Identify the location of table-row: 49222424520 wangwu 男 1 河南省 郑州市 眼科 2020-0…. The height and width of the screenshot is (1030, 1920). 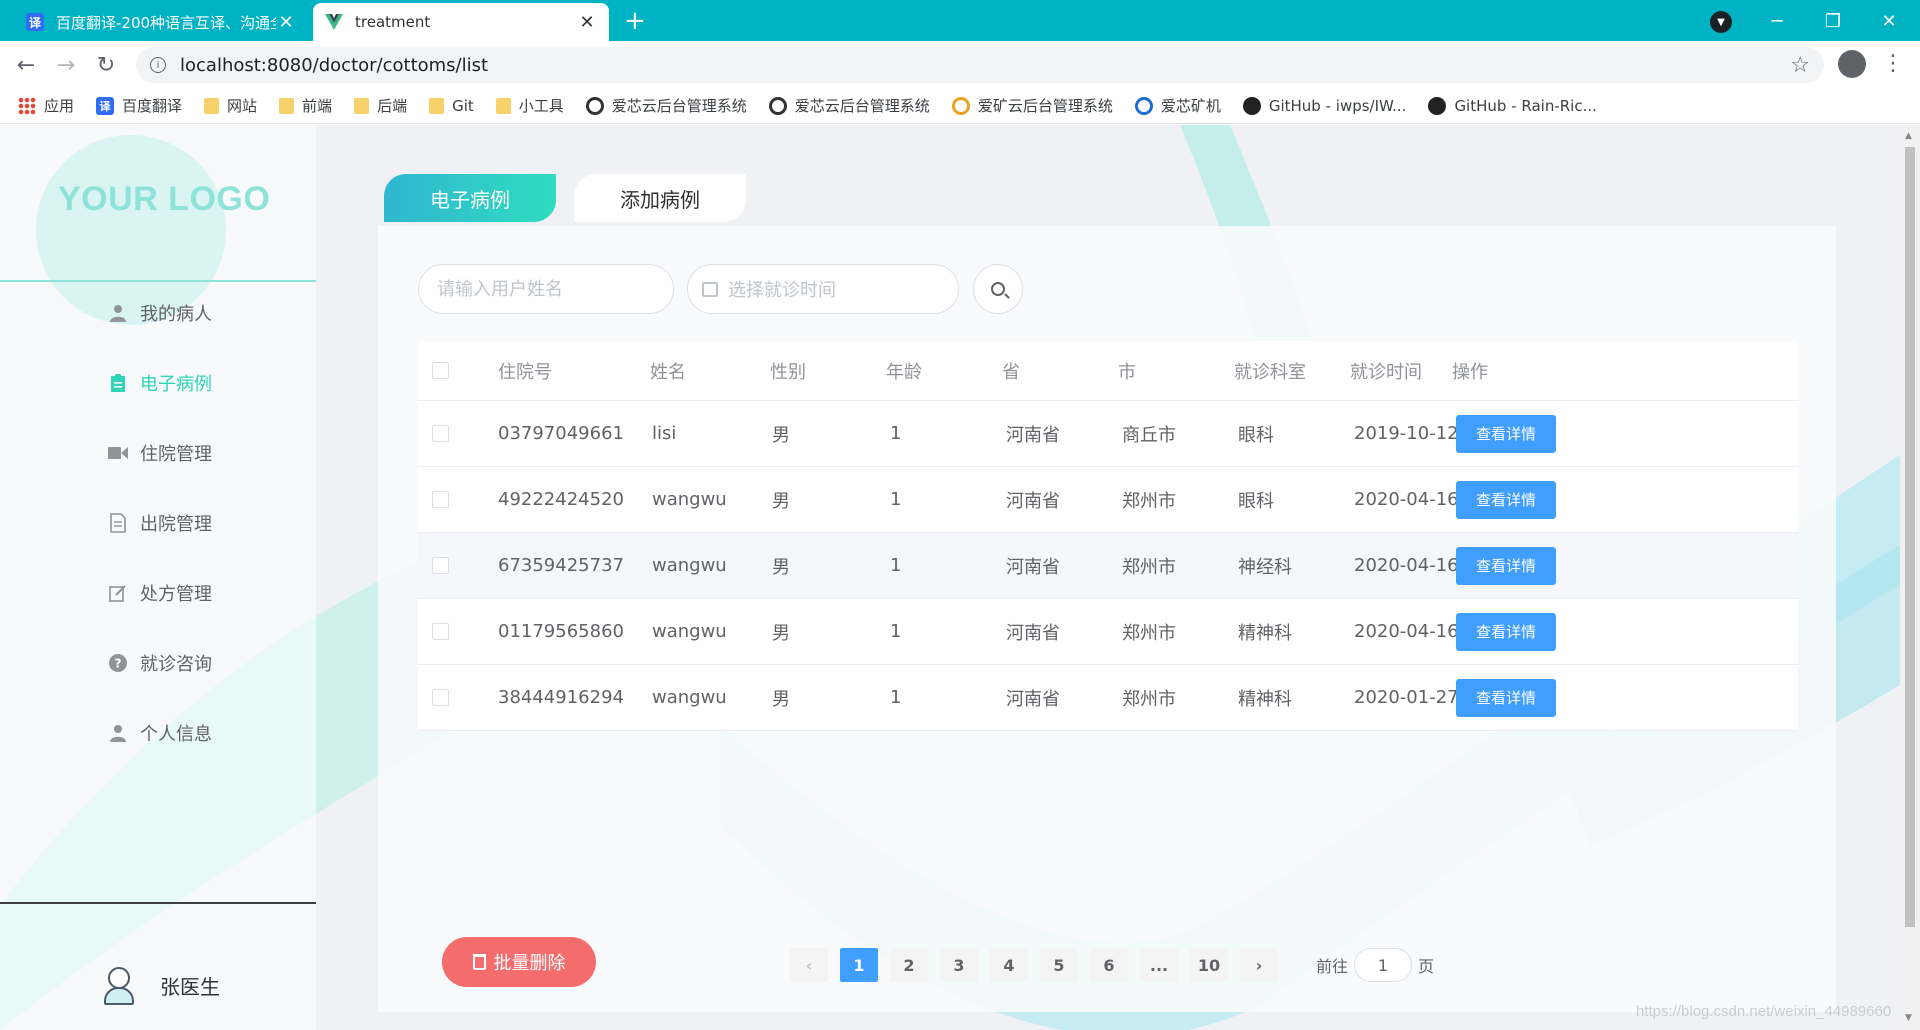
(1108, 500).